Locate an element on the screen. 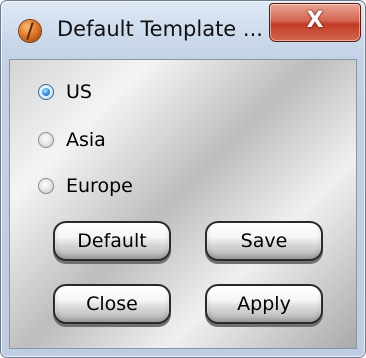 The height and width of the screenshot is (358, 366). region-option-europe: Europe is located at coordinates (85, 186).